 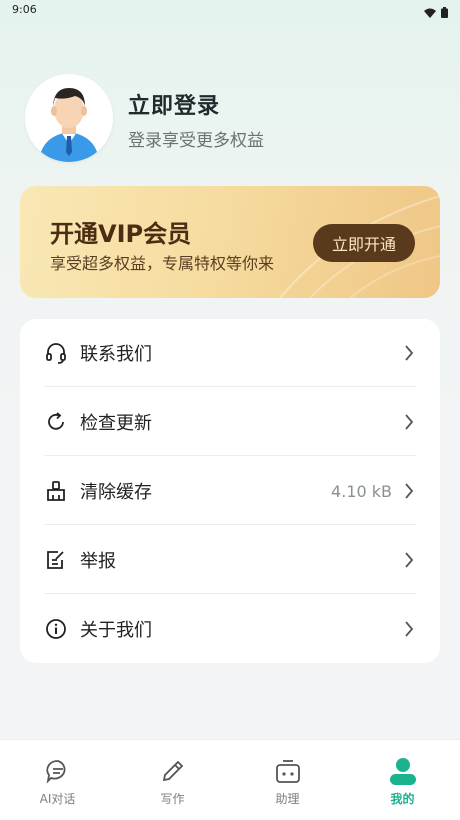 I want to click on status-bar: 9:06, so click(x=230, y=11).